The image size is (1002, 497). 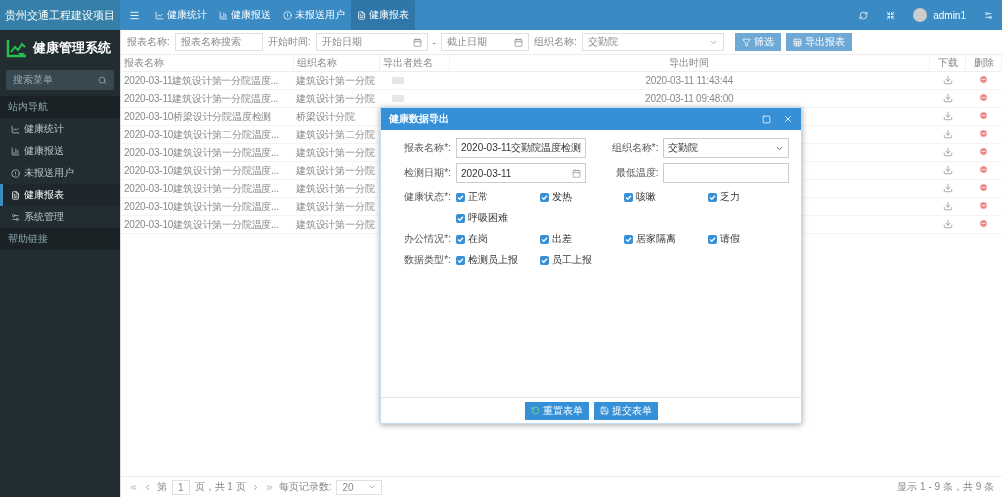 I want to click on save-icon, so click(x=604, y=410).